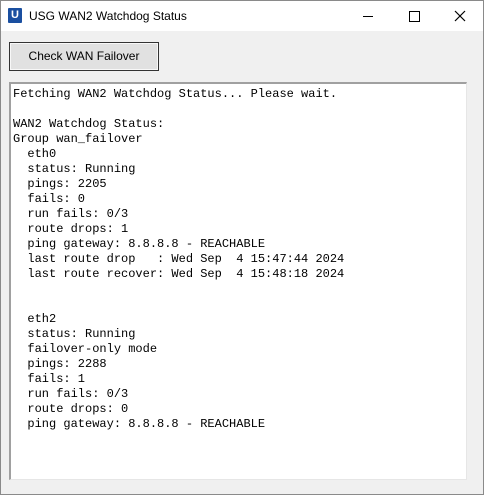  I want to click on app-logo-glyph: U, so click(15, 15).